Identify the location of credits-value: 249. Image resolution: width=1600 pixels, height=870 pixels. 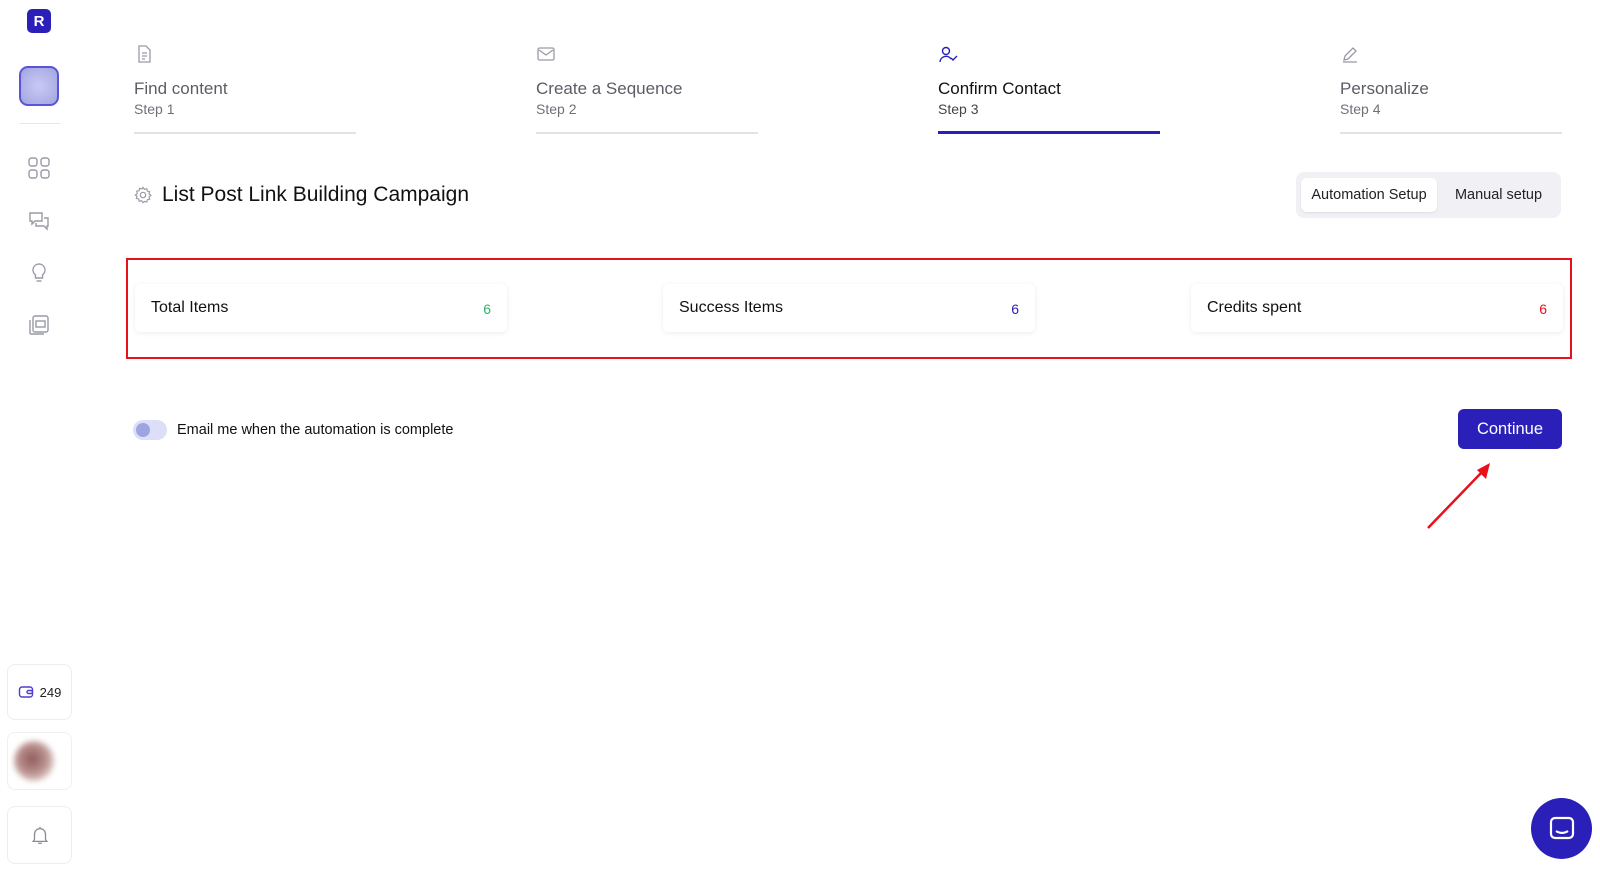
(50, 692).